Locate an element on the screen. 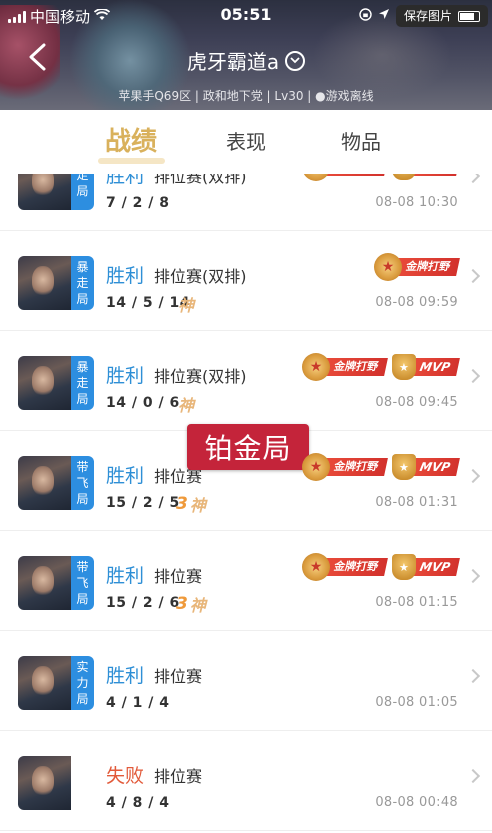 The height and width of the screenshot is (833, 492). chevron-down-icon is located at coordinates (295, 60).